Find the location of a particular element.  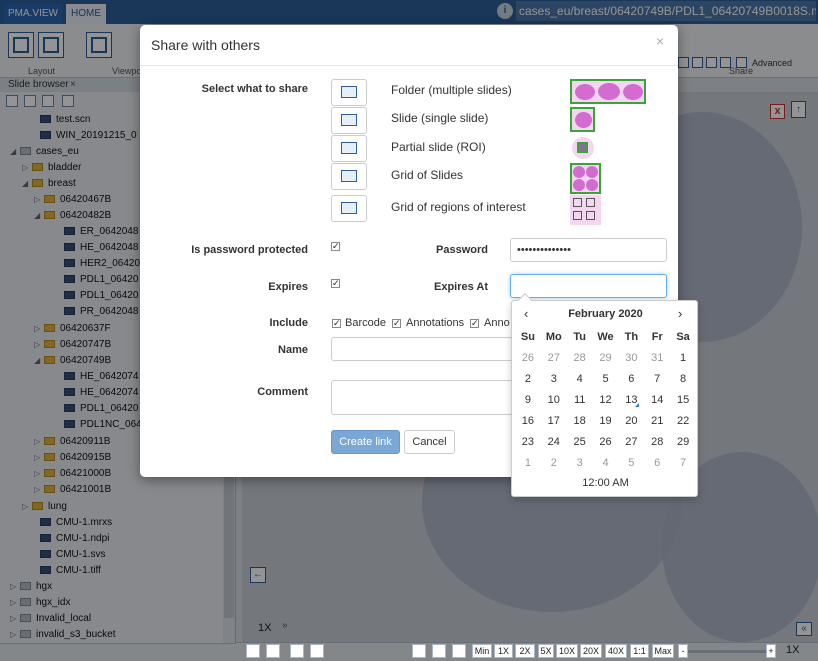

calendar-day: 17 is located at coordinates (554, 421).